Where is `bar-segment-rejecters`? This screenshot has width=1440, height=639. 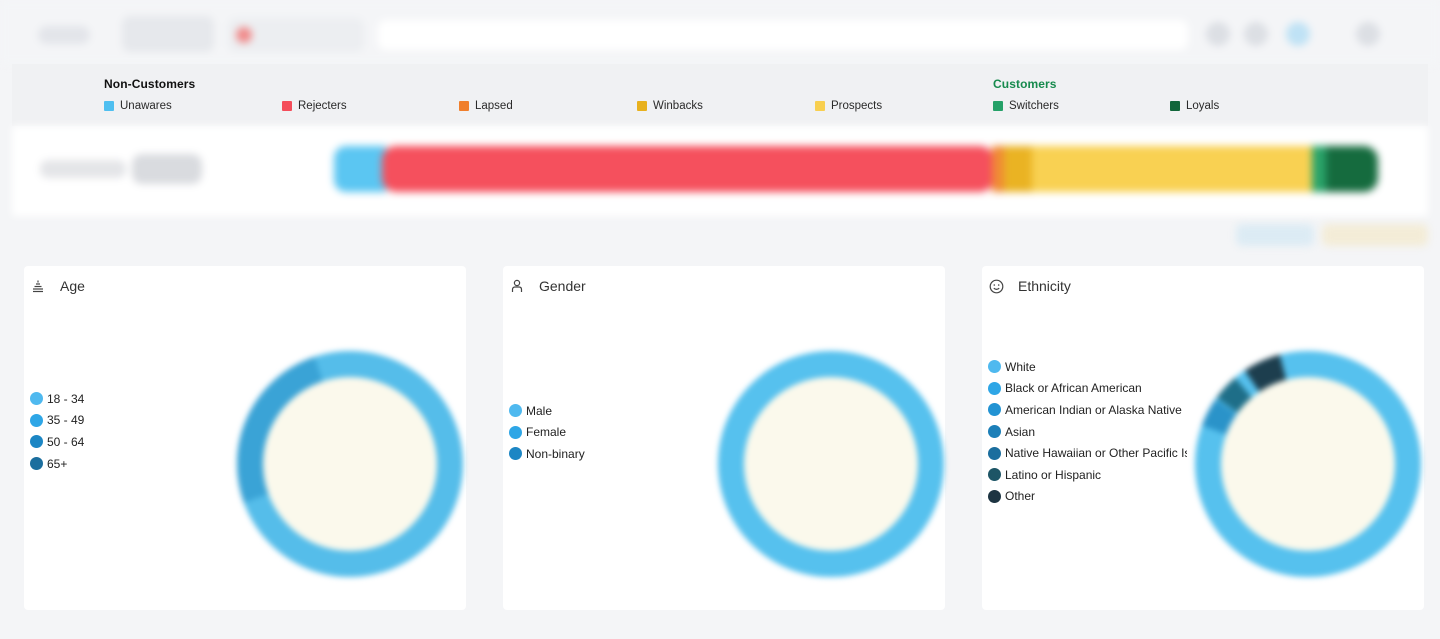 bar-segment-rejecters is located at coordinates (688, 169).